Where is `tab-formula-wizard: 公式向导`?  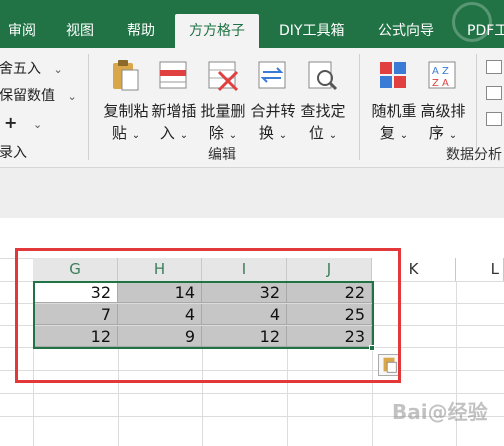
tab-formula-wizard: 公式向导 is located at coordinates (406, 31).